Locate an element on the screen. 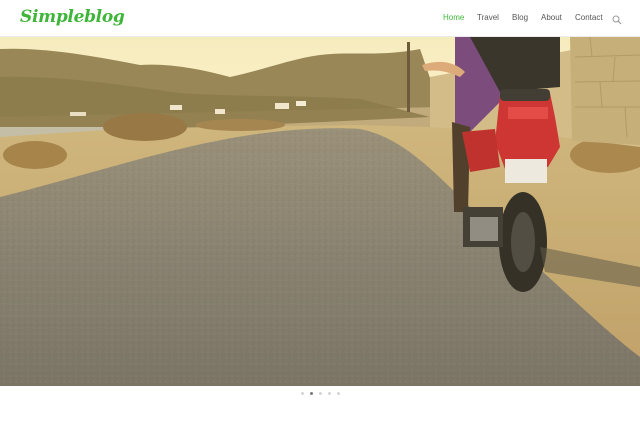 This screenshot has width=640, height=421. nav-item-home: Home is located at coordinates (453, 17).